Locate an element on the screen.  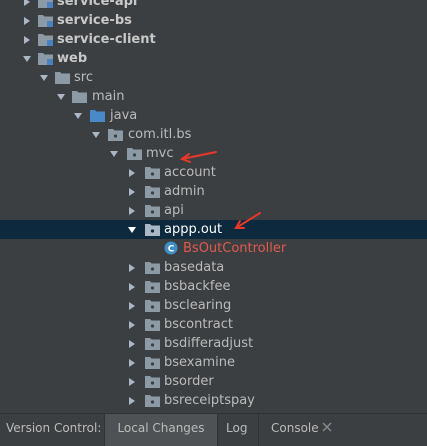
tree-item-service-bs: service-bs is located at coordinates (213, 20).